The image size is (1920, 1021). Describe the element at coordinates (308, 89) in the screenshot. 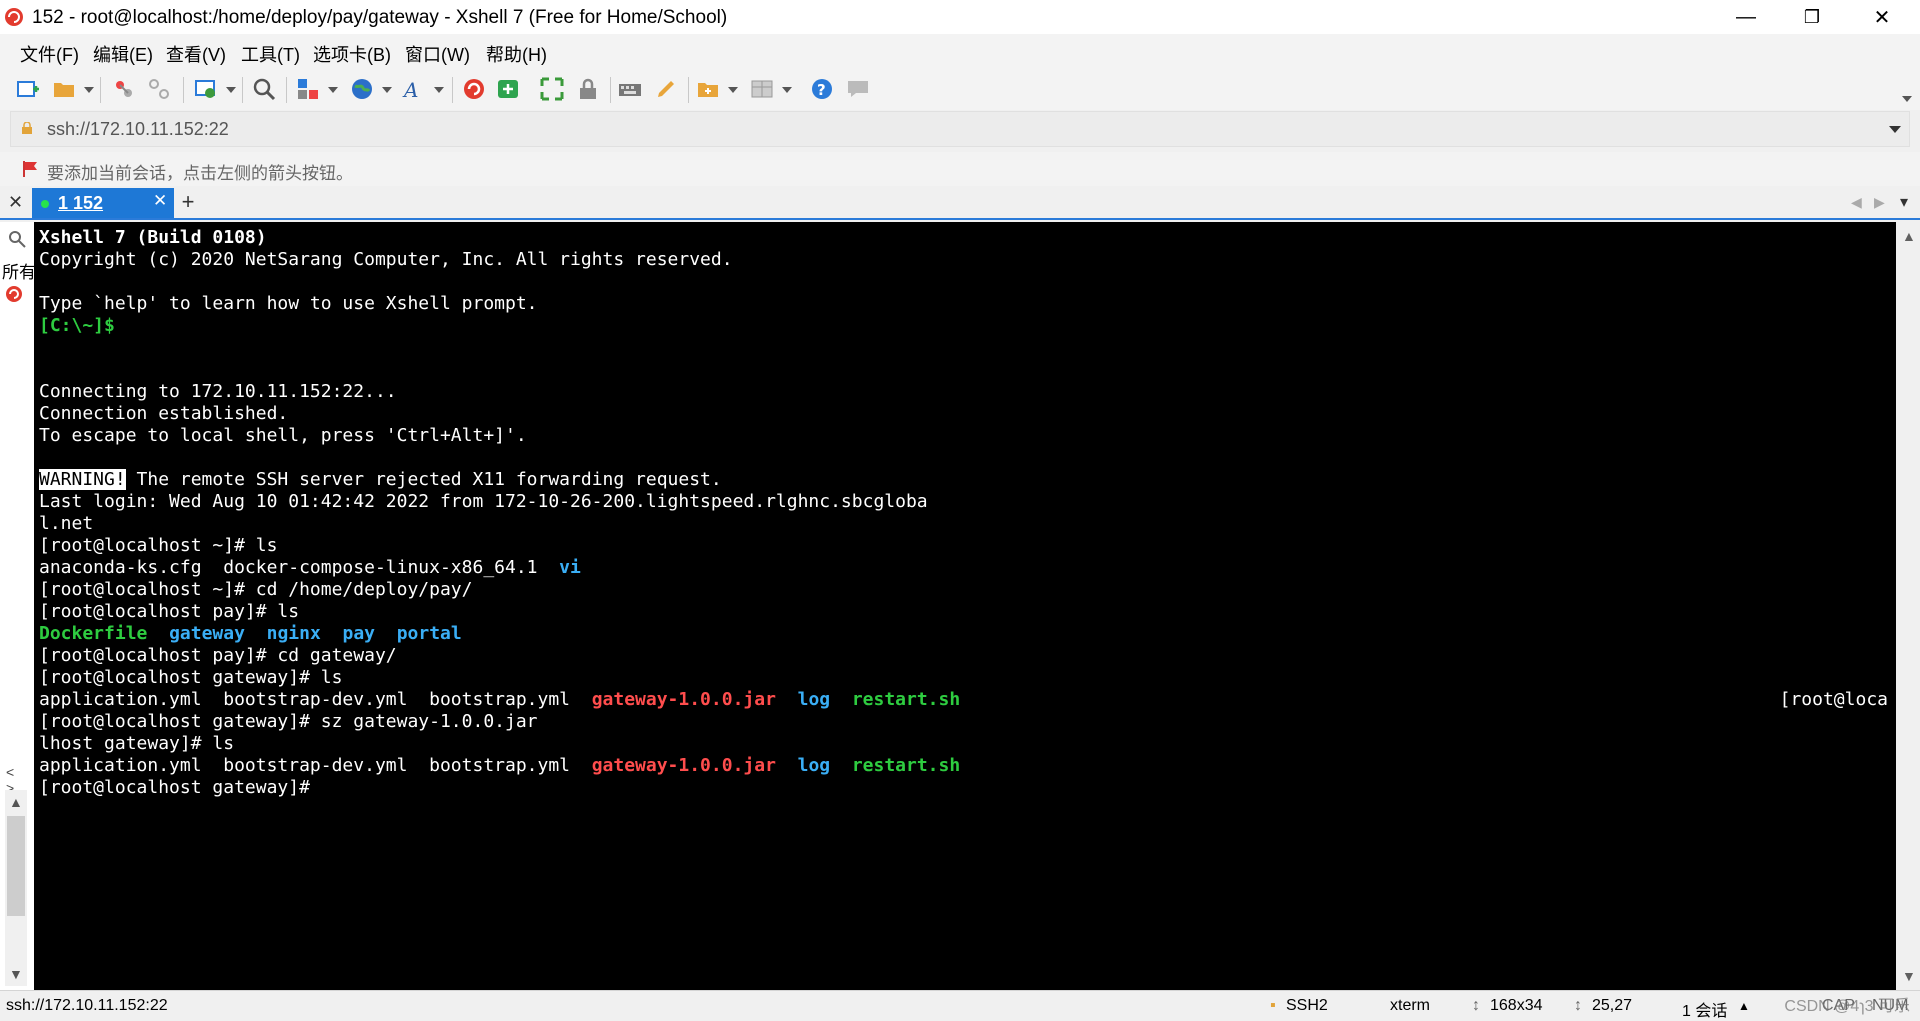

I see `layout-icon` at that location.